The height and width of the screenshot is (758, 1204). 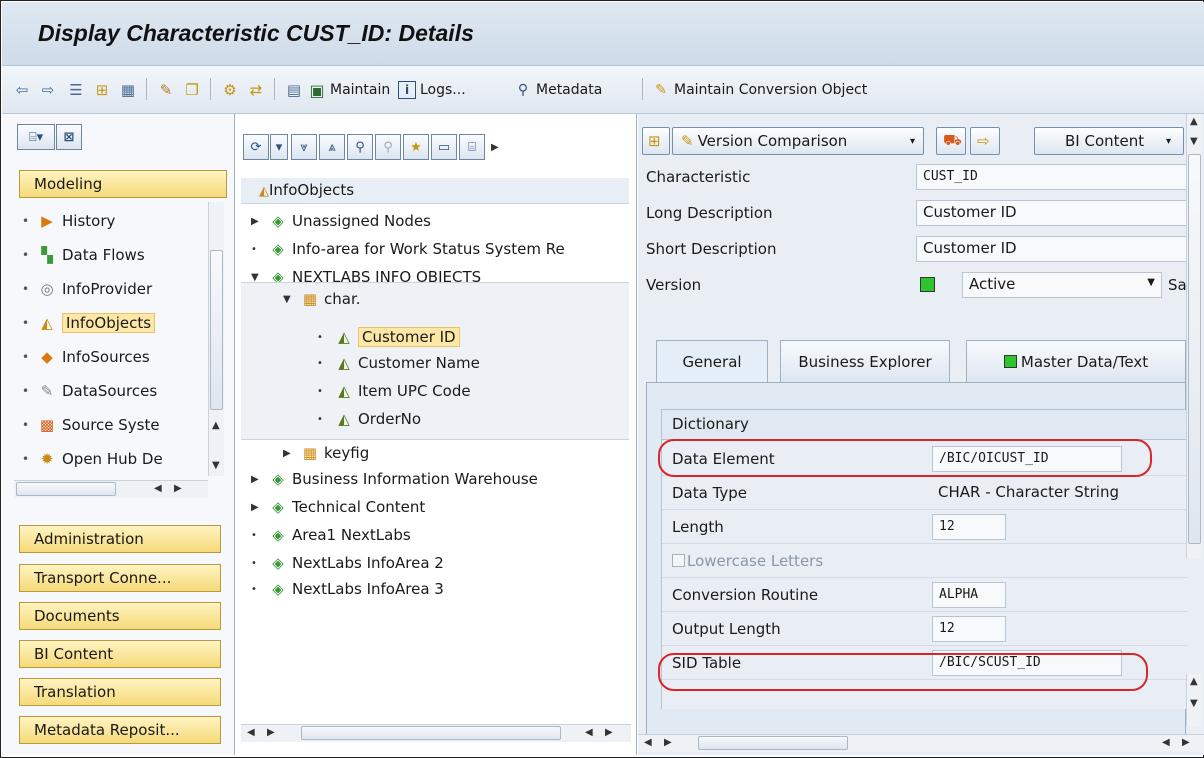 I want to click on length-field: 12, so click(x=969, y=527).